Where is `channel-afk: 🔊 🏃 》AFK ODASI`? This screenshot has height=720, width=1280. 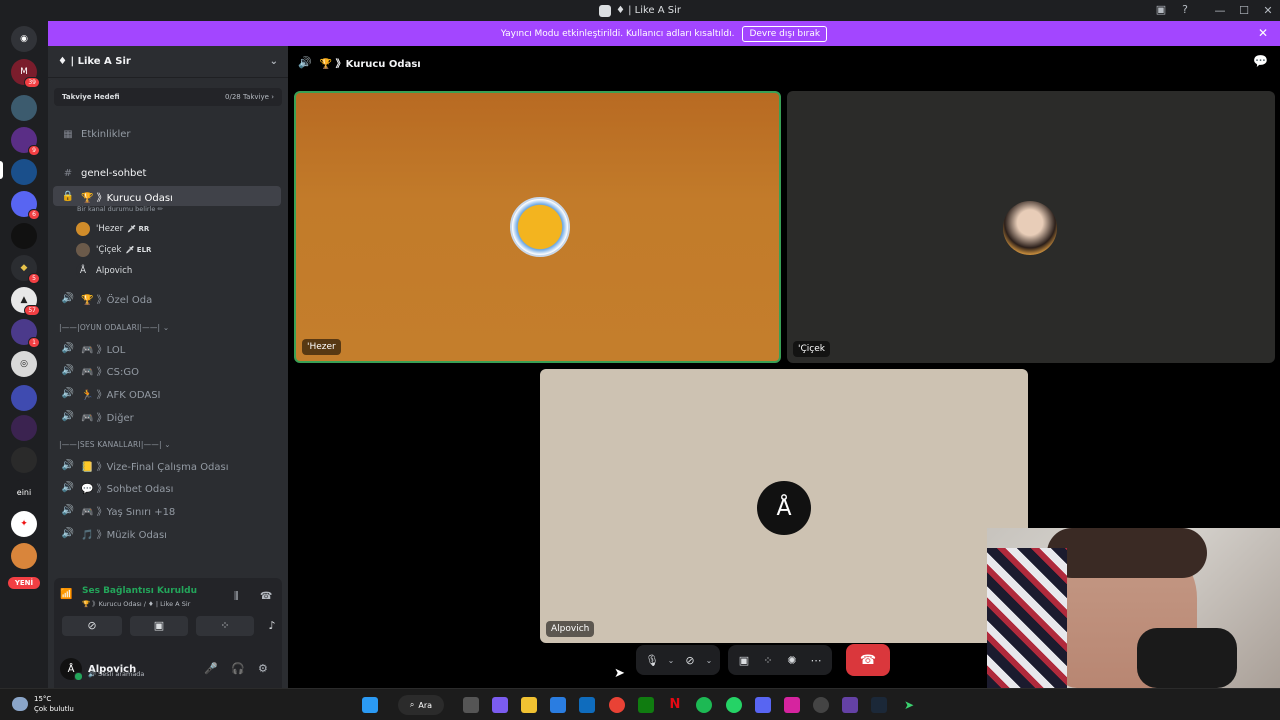
channel-afk: 🔊 🏃 》AFK ODASI is located at coordinates (167, 393).